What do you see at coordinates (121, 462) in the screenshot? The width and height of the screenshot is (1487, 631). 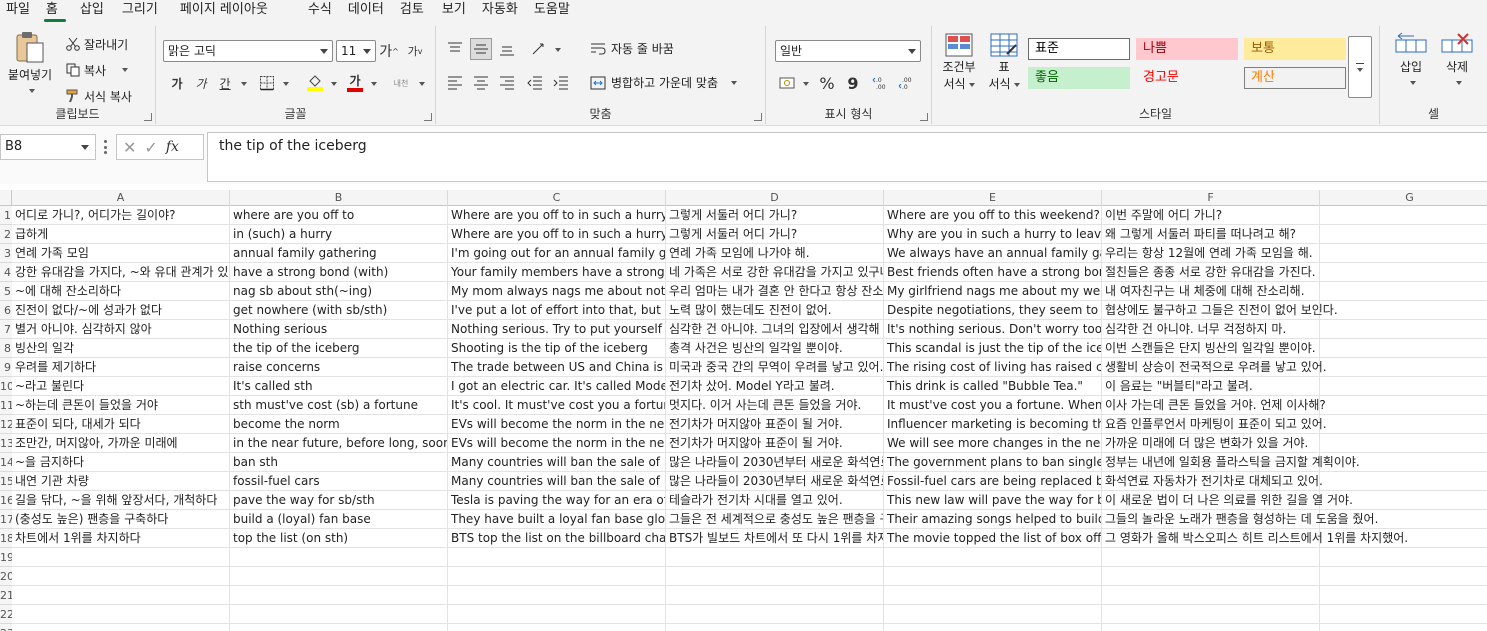 I see `cell-a14: ~을 금지하다` at bounding box center [121, 462].